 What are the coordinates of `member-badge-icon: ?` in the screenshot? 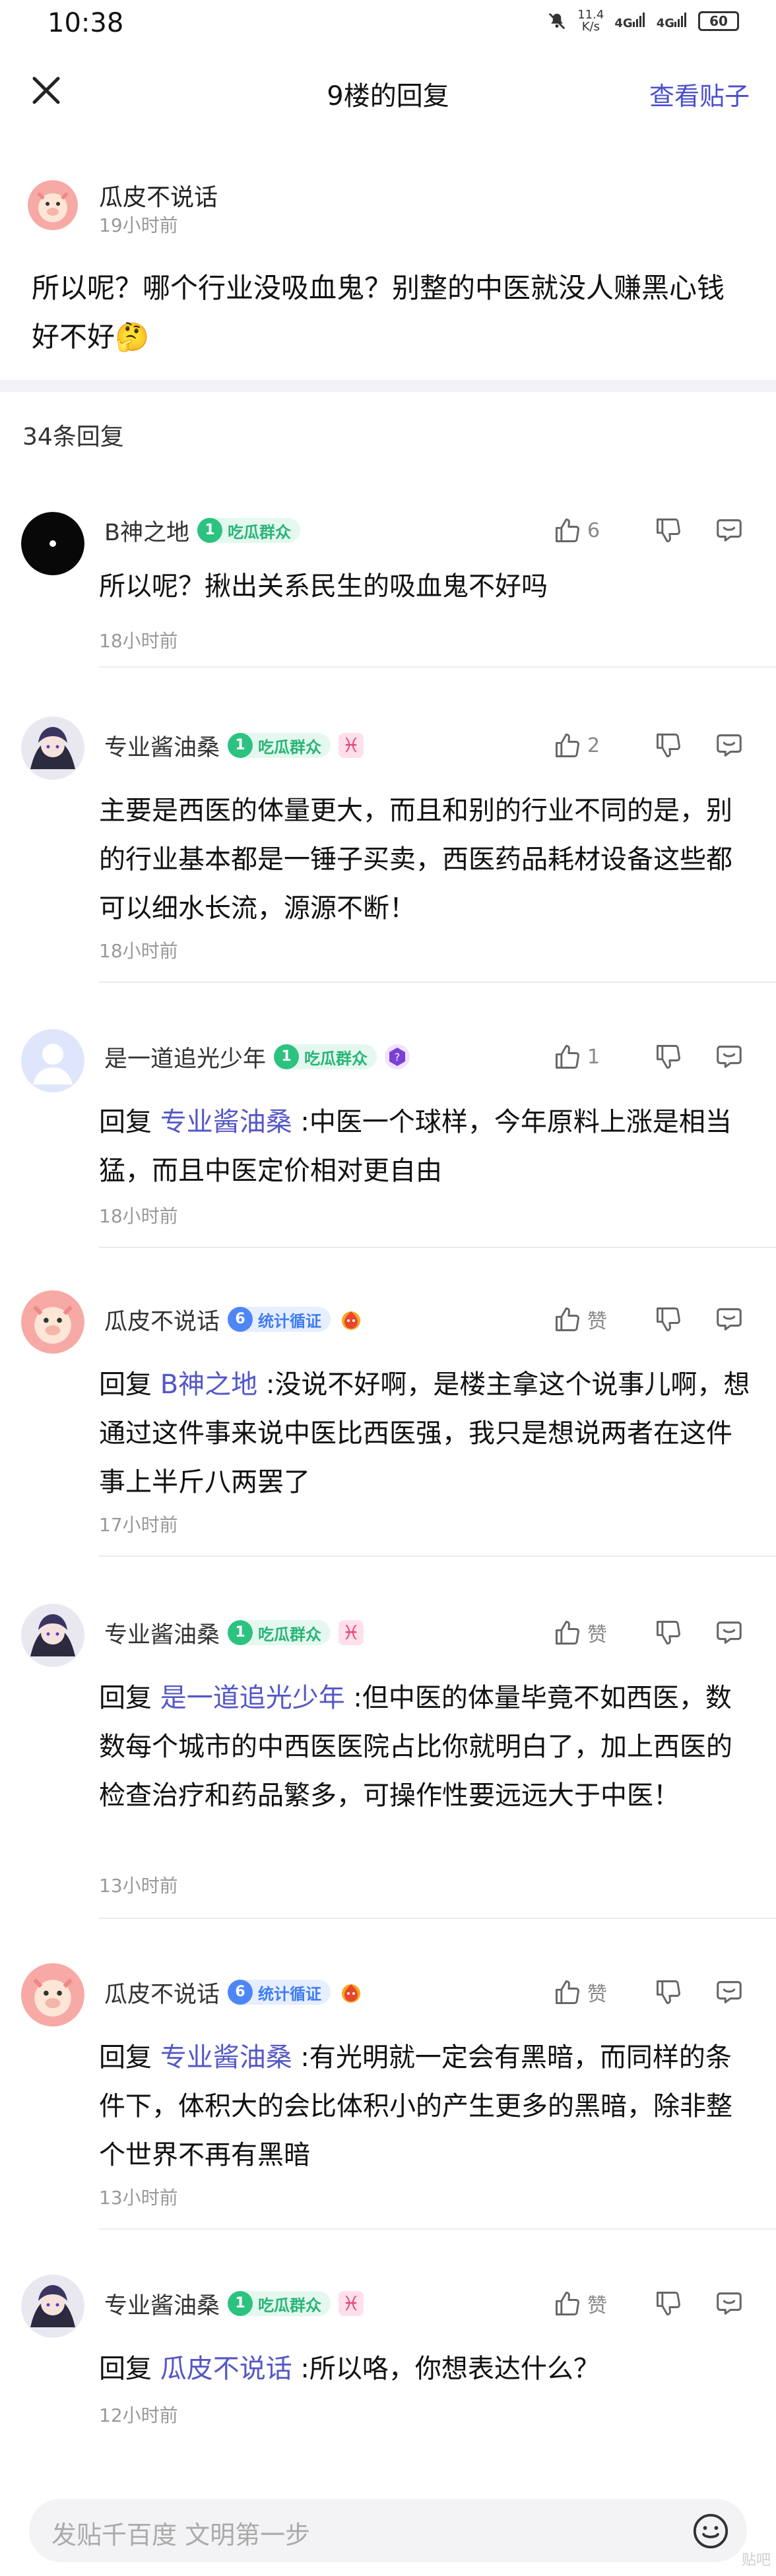 It's located at (397, 1056).